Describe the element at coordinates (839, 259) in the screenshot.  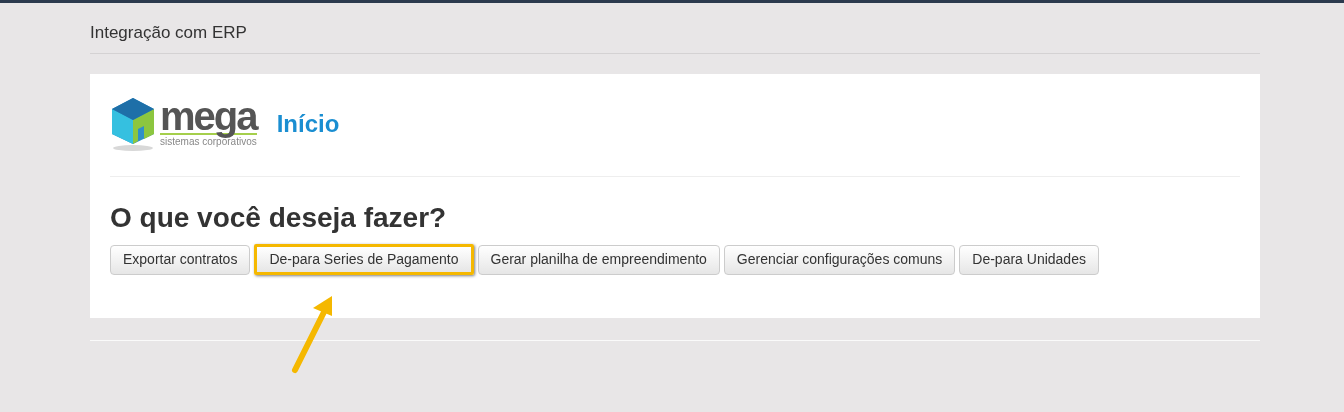
I see `action-button: Gerenciar configurações comuns` at that location.